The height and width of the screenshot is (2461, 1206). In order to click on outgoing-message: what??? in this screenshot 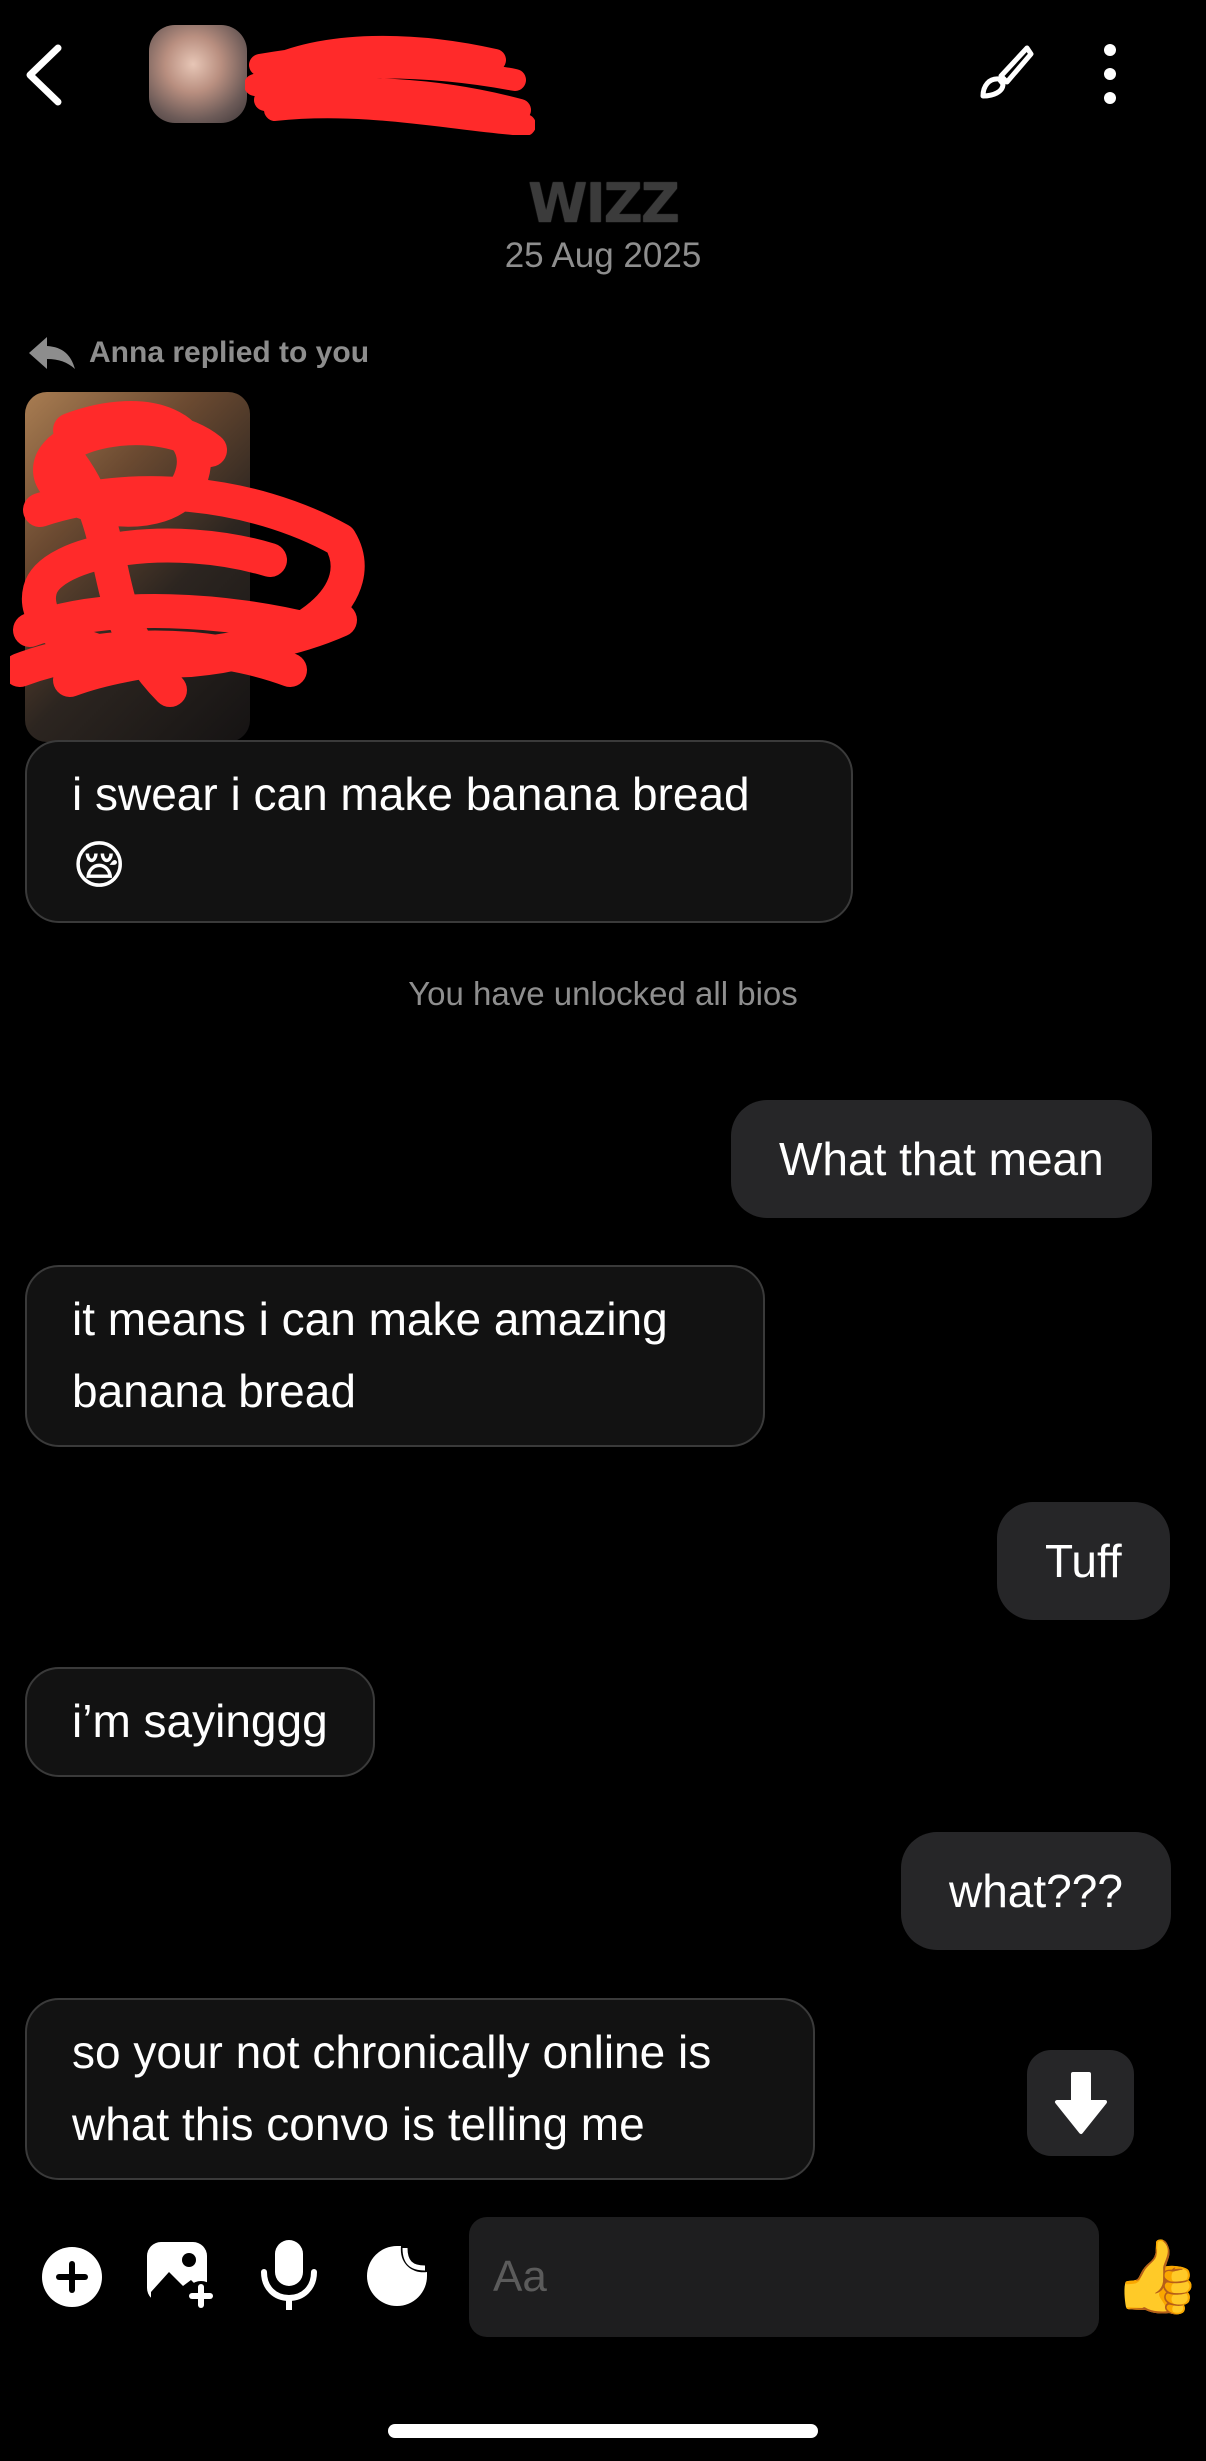, I will do `click(1036, 1891)`.